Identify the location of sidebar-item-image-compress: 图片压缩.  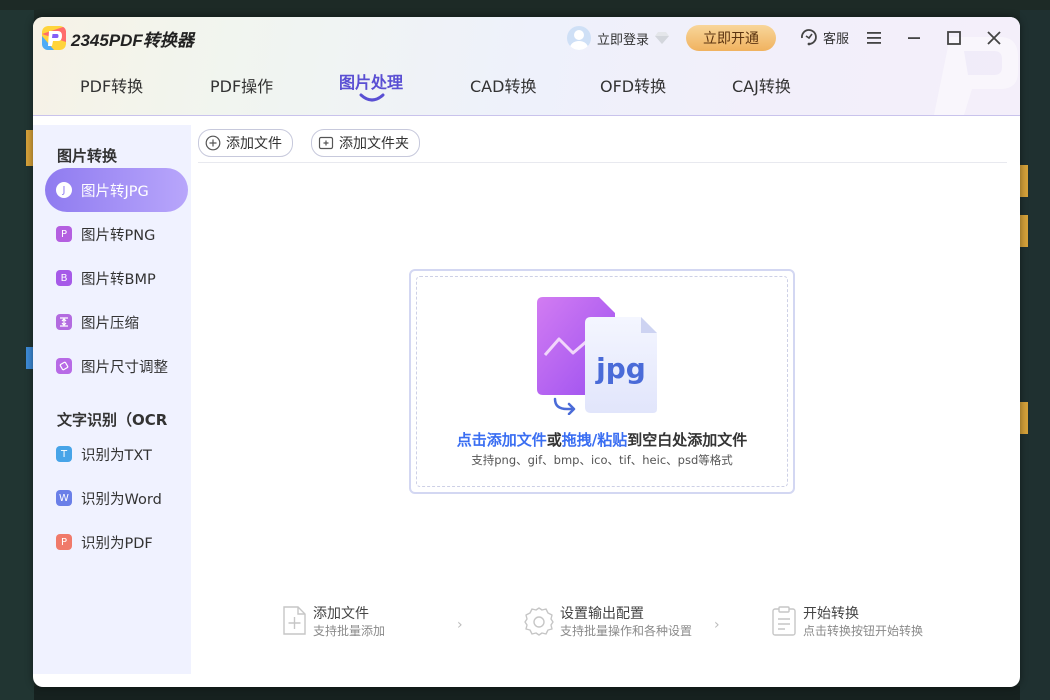
(116, 322).